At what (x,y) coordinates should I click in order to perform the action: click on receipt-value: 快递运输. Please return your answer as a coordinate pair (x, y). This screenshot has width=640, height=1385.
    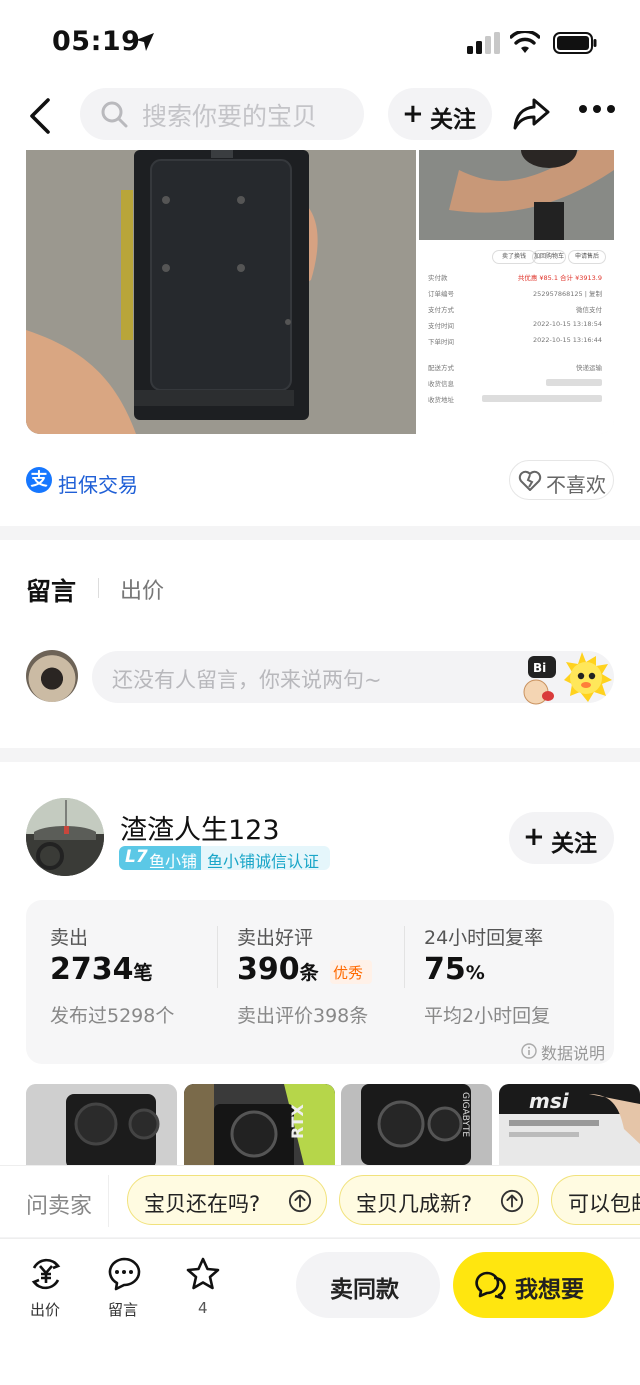
    Looking at the image, I should click on (589, 368).